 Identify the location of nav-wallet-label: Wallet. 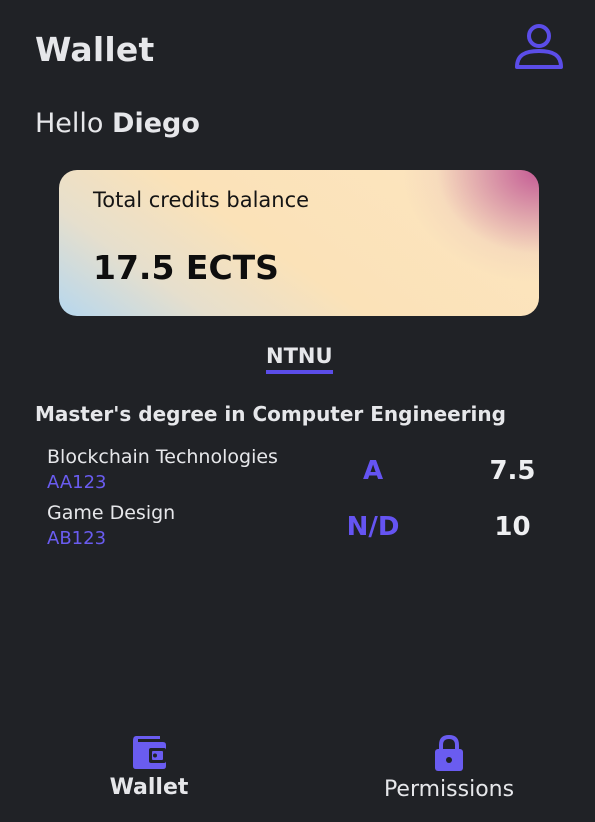
(149, 787).